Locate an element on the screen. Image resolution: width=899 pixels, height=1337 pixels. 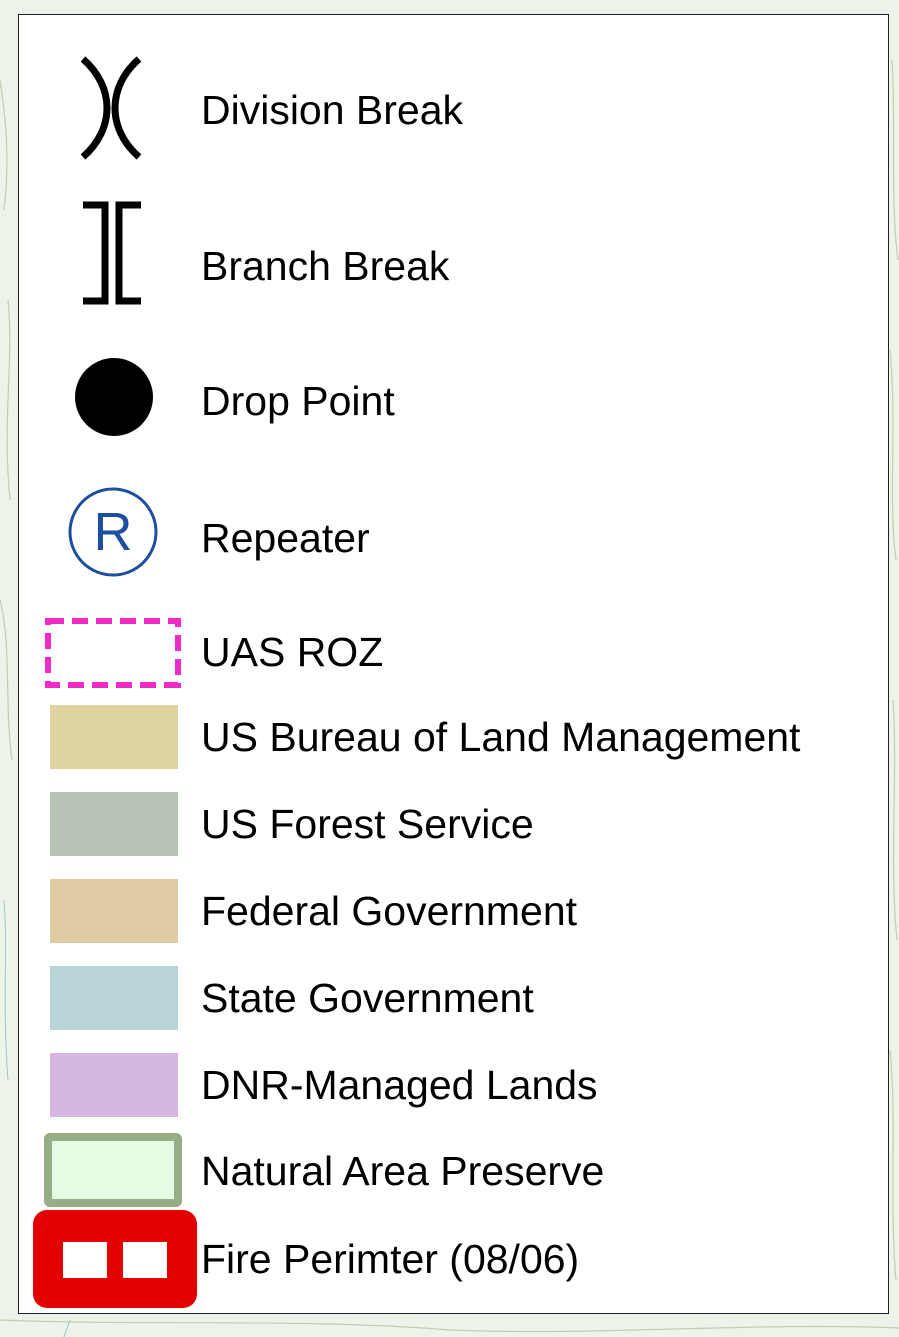
legend-item-usfs: US Forest Service is located at coordinates (454, 824).